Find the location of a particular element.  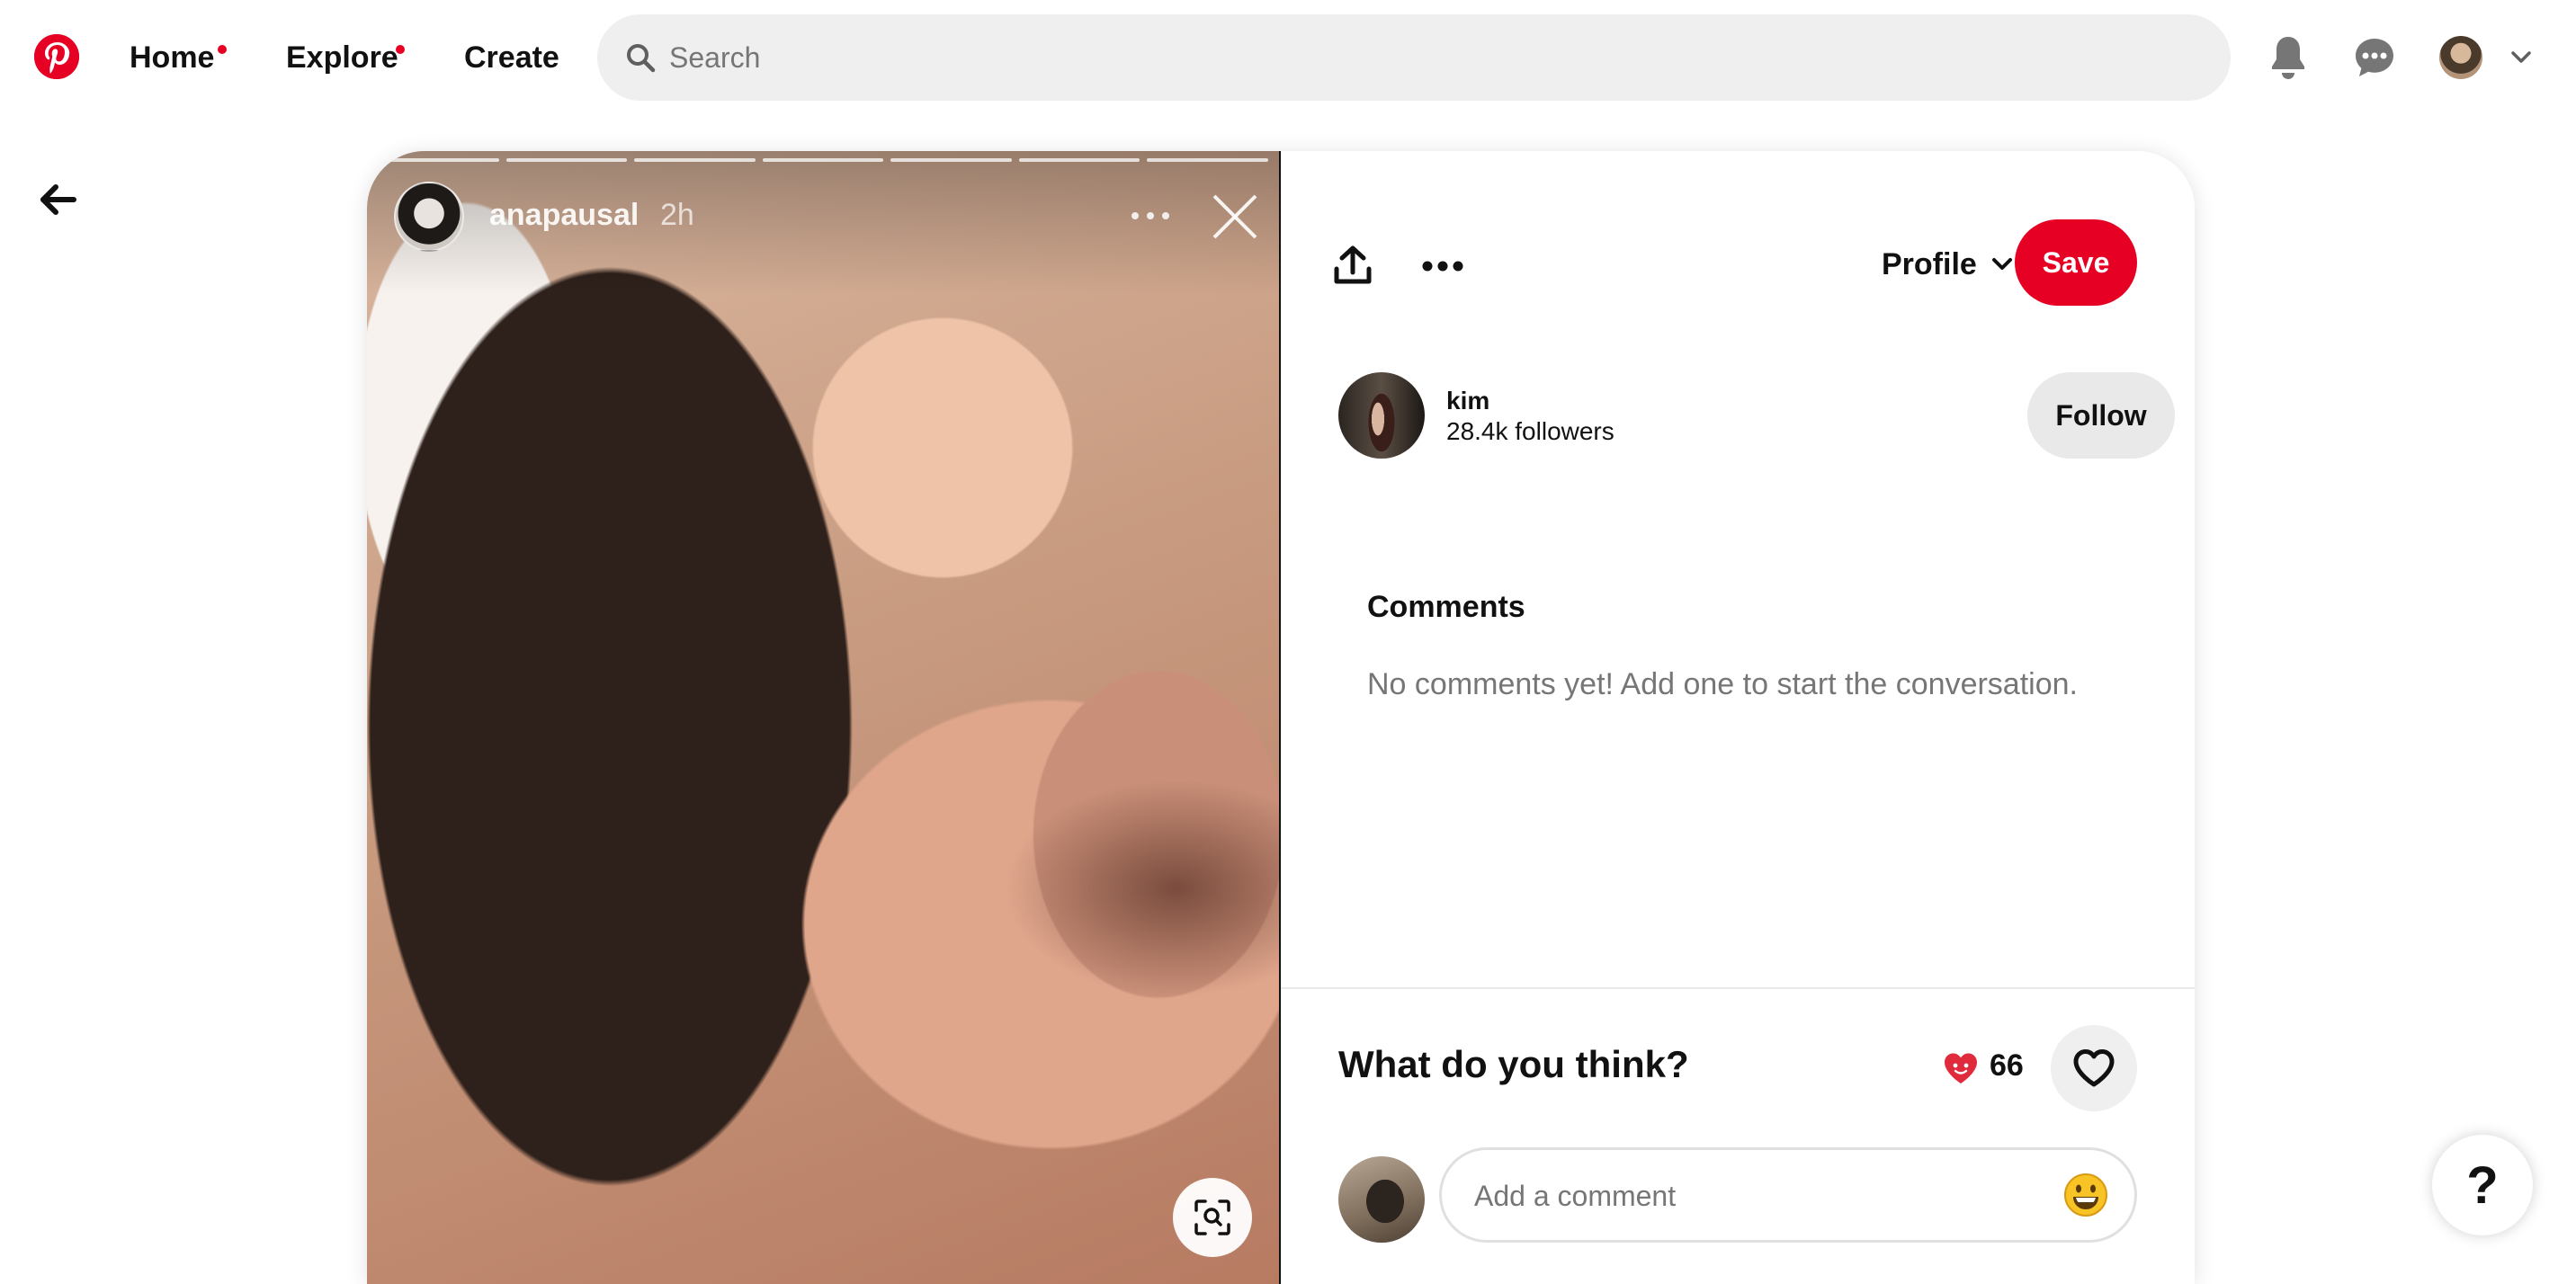

nav-create-label: Create is located at coordinates (511, 57).